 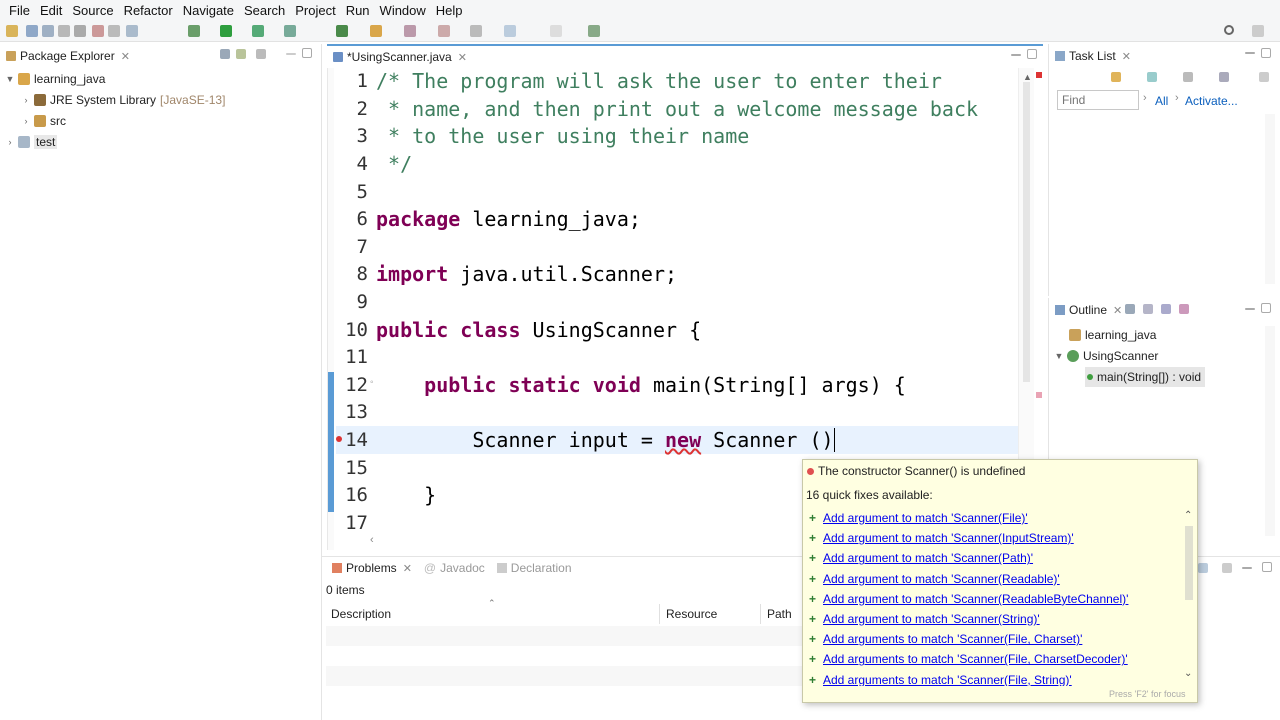 I want to click on quick-fix-link: Add argument to match 'Scanner(Path)', so click(x=928, y=558).